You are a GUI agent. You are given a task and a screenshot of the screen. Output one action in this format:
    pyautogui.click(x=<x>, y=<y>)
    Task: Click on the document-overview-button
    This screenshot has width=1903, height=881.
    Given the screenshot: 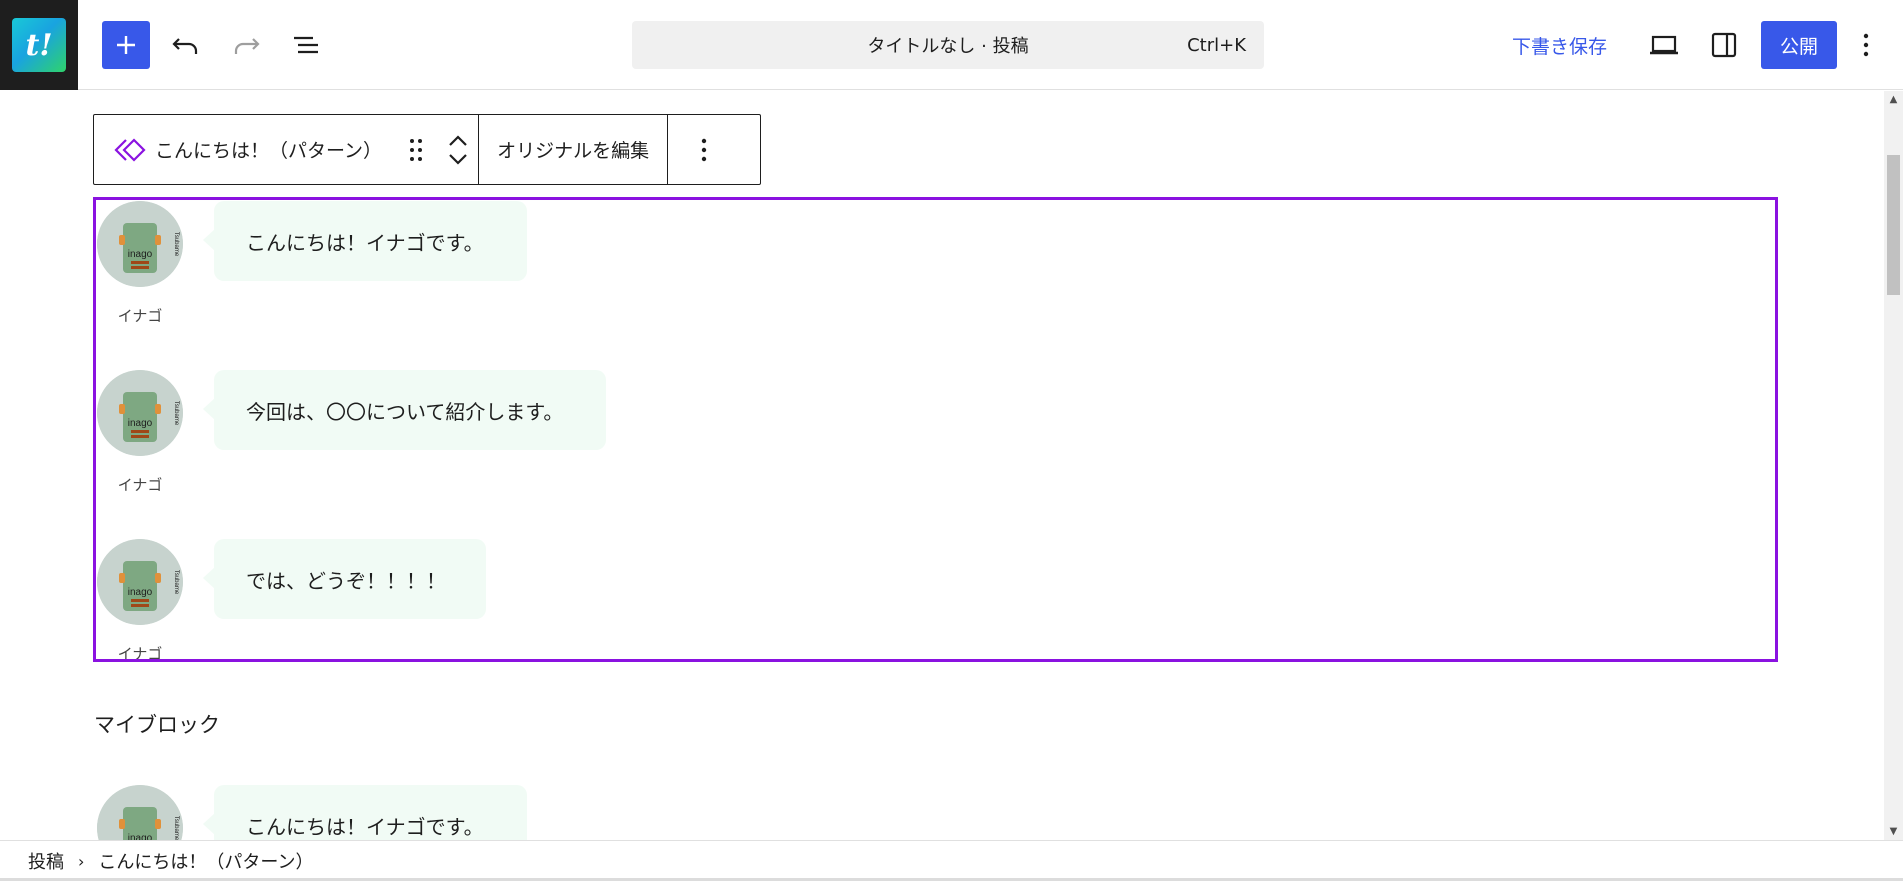 What is the action you would take?
    pyautogui.click(x=306, y=45)
    